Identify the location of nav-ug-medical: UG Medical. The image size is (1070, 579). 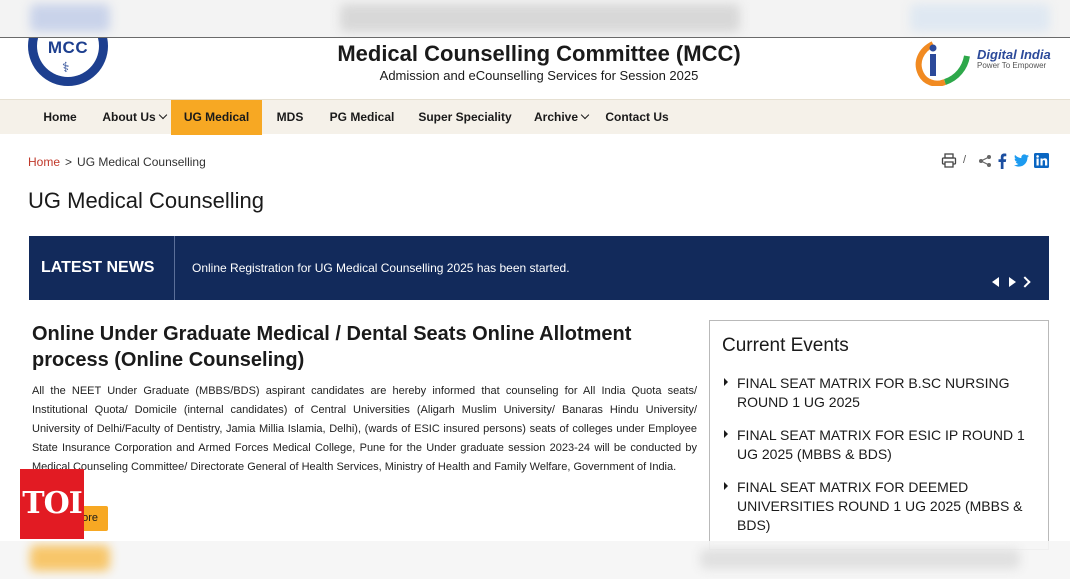
(216, 117).